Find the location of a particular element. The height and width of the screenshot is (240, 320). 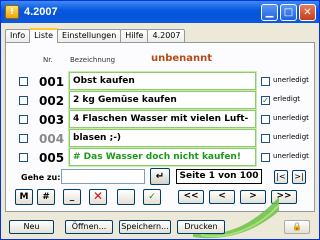

item-number: 003 is located at coordinates (52, 120).